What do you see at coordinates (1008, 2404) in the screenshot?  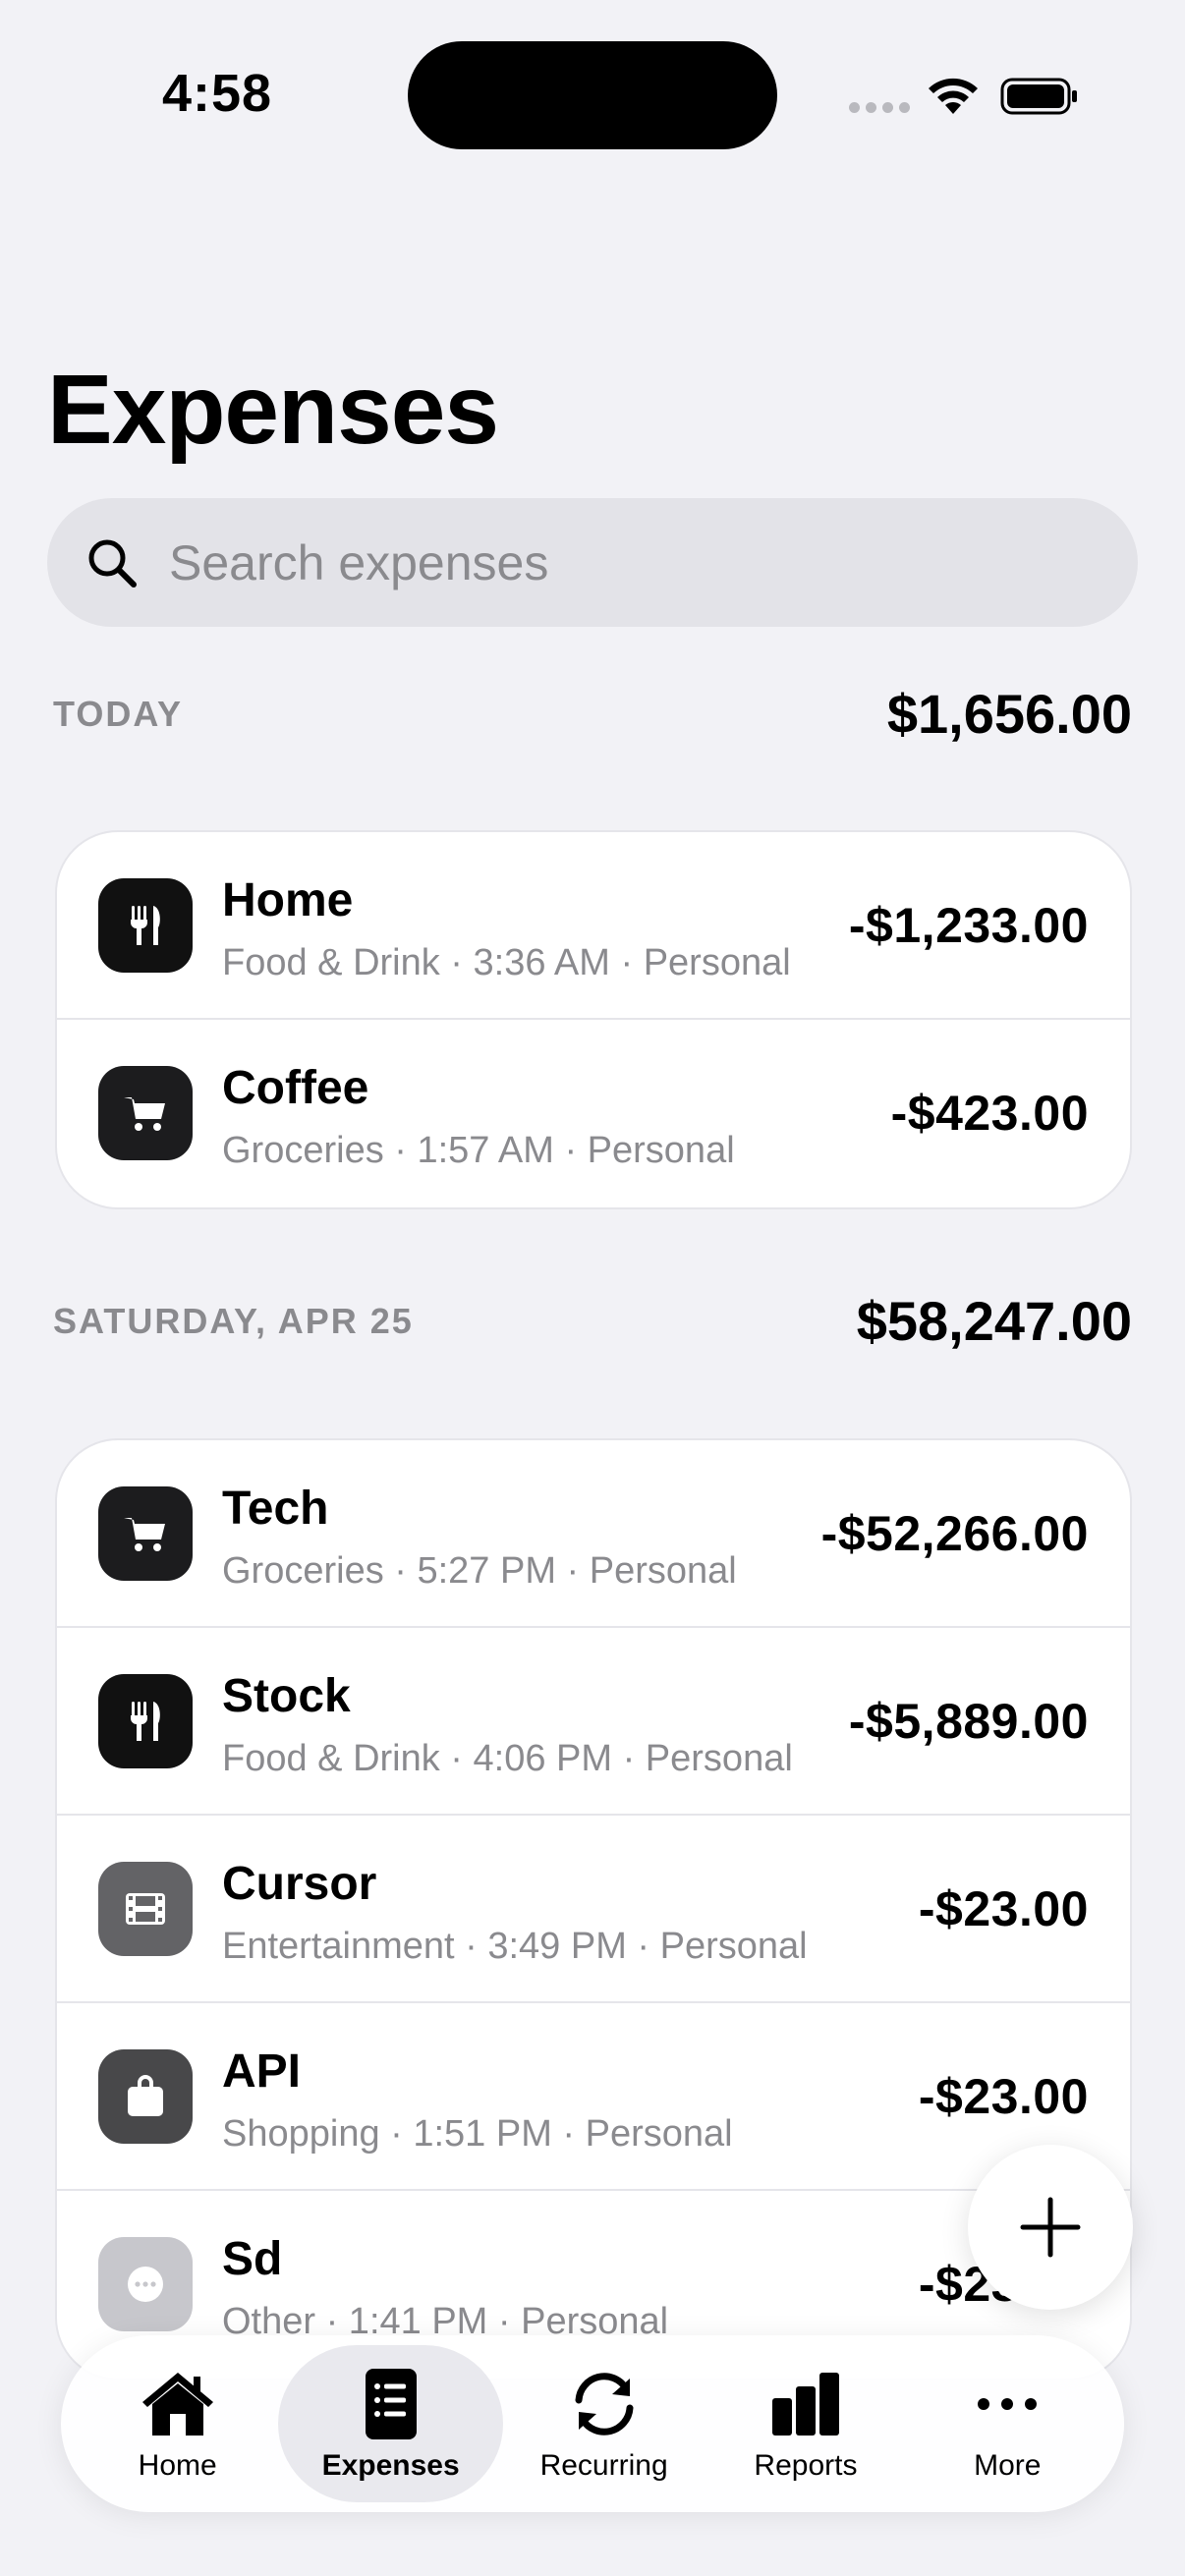 I see `more-icon` at bounding box center [1008, 2404].